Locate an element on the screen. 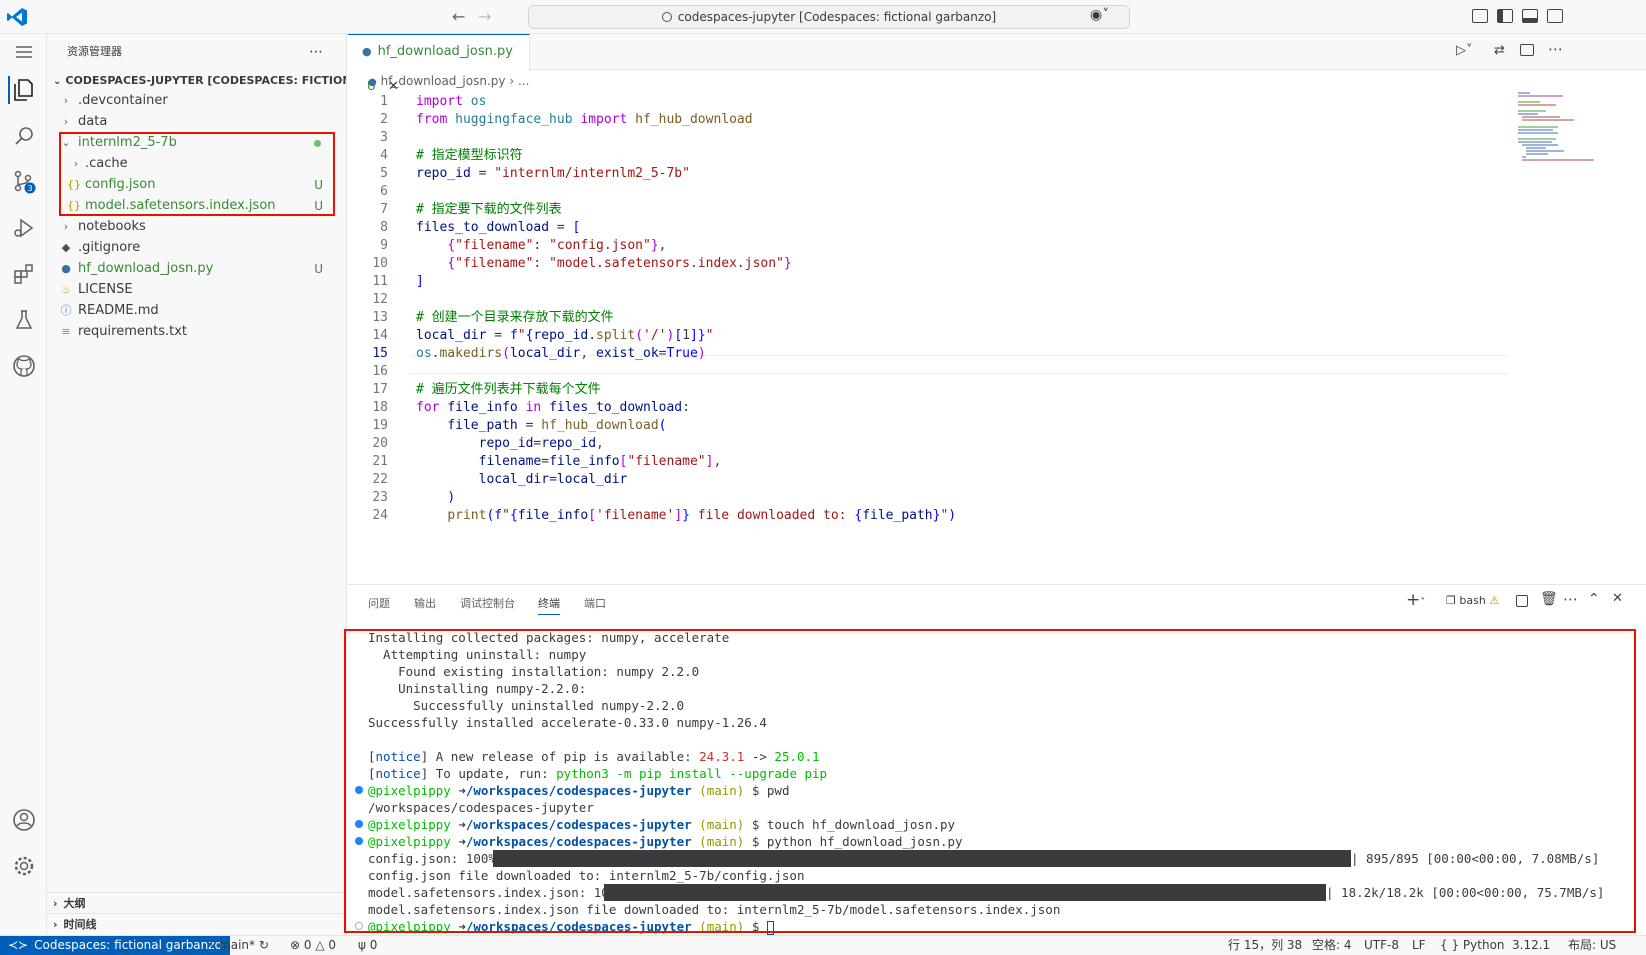 The width and height of the screenshot is (1646, 955). testing-icon is located at coordinates (24, 320).